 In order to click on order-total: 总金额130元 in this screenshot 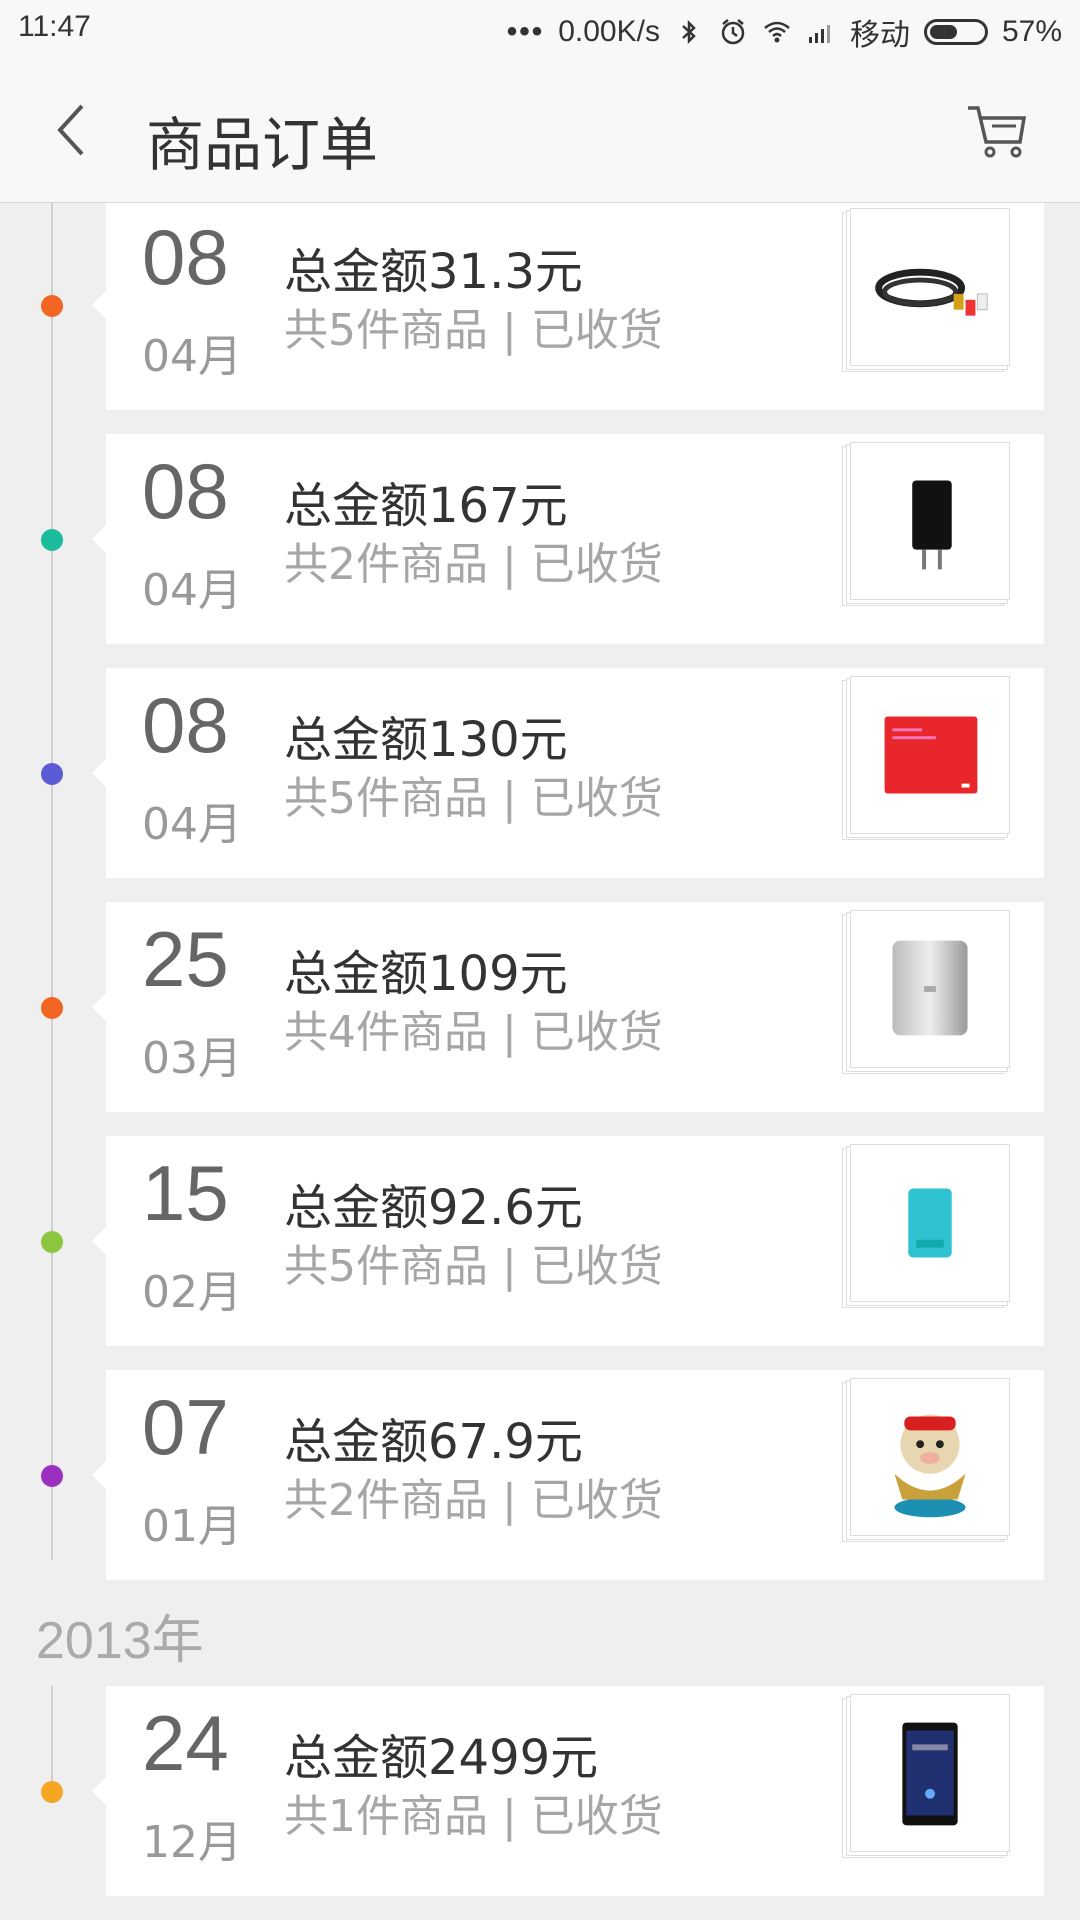, I will do `click(426, 740)`.